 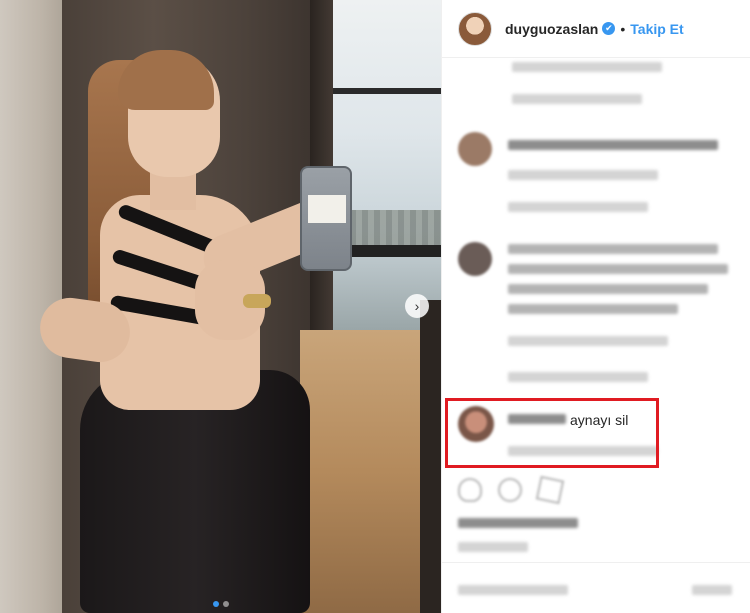 What do you see at coordinates (712, 590) in the screenshot?
I see `post-comment-button` at bounding box center [712, 590].